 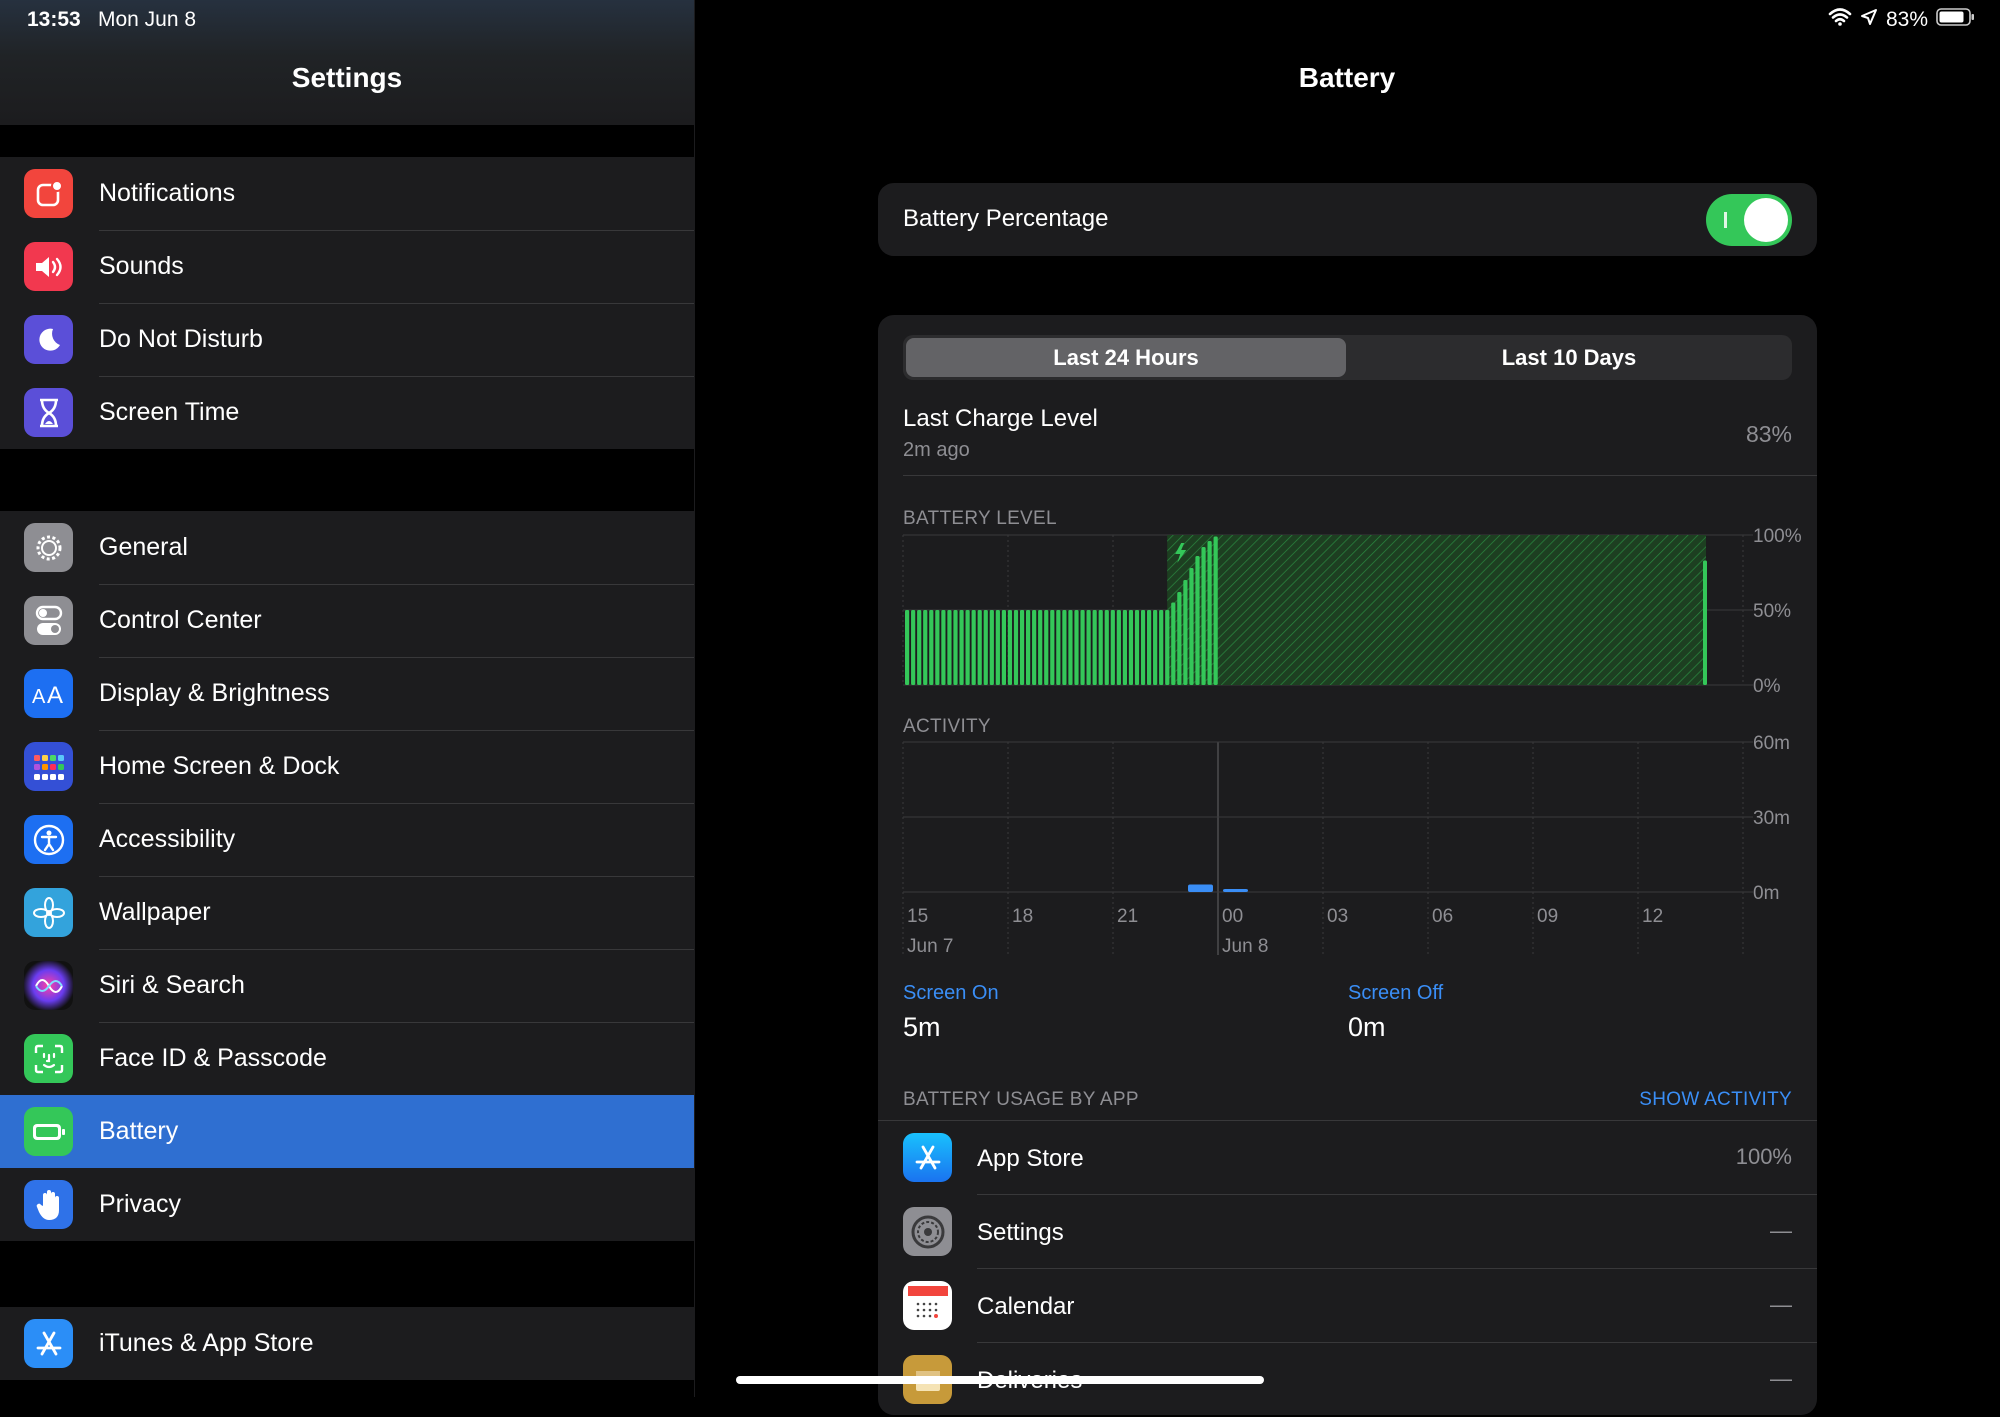 What do you see at coordinates (347, 412) in the screenshot?
I see `sidebar-item-screen-time: Screen Time` at bounding box center [347, 412].